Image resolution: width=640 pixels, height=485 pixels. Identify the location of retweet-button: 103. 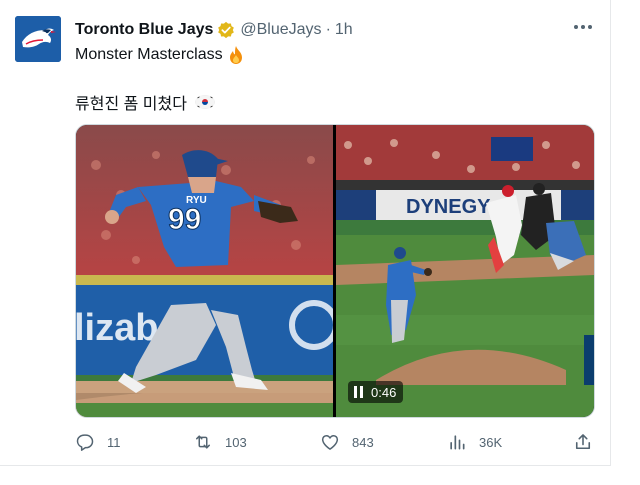
(220, 442).